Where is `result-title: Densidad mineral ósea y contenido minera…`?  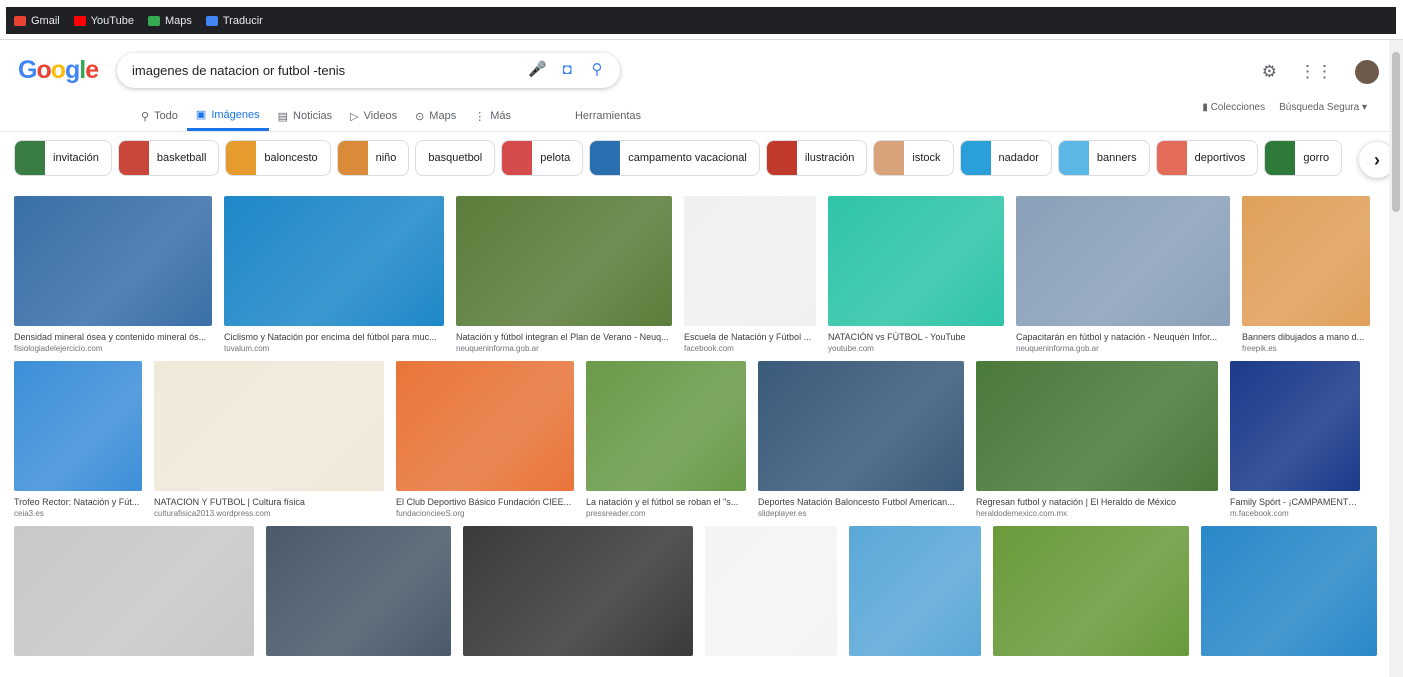
result-title: Densidad mineral ósea y contenido minera… is located at coordinates (113, 337).